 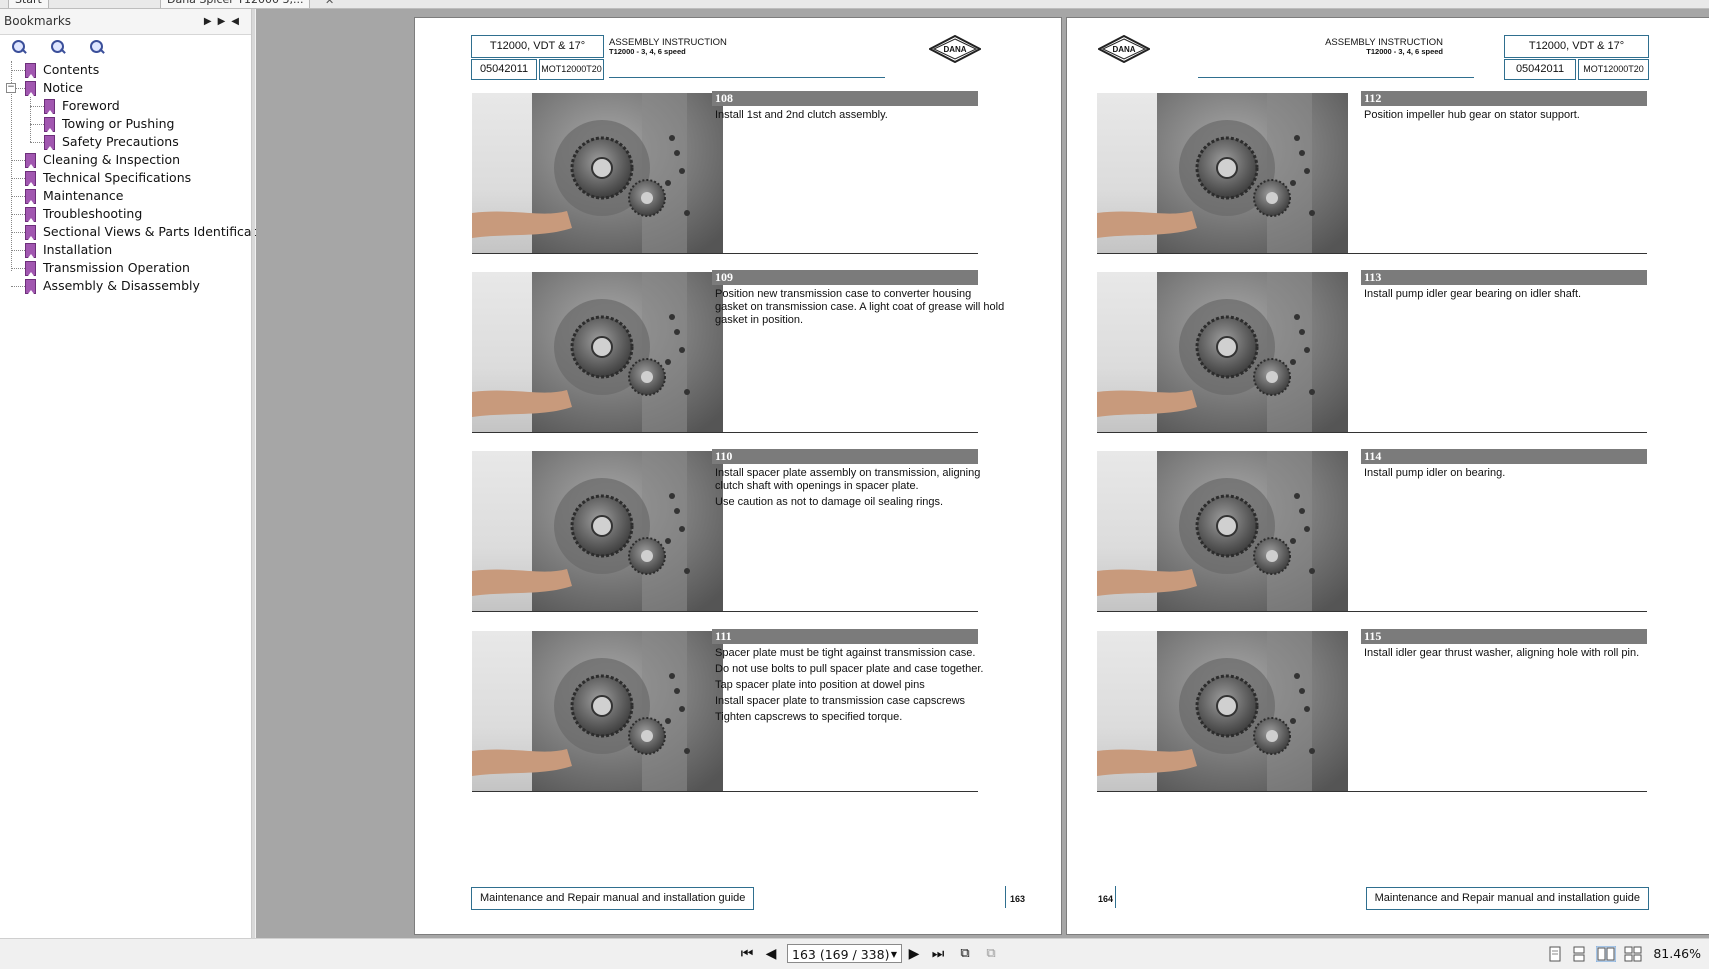 I want to click on page-number: 163, so click(x=1018, y=899).